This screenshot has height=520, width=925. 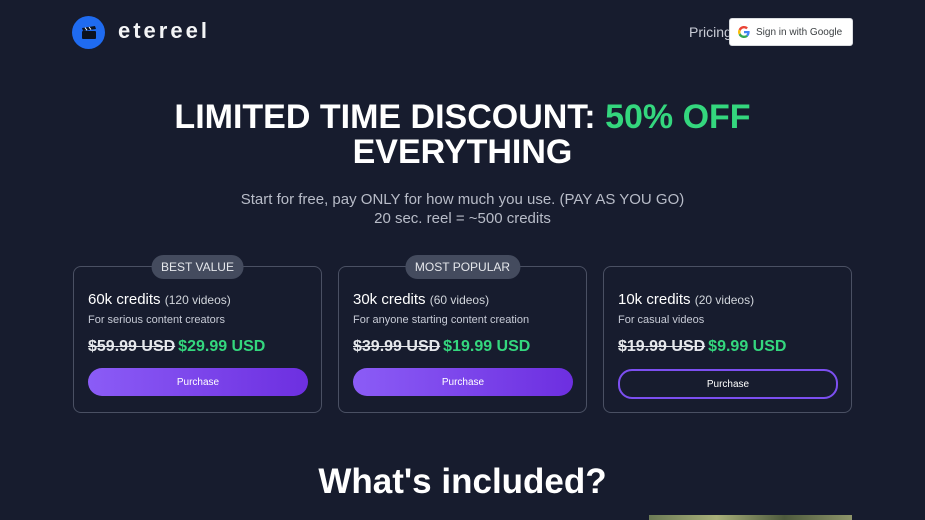 What do you see at coordinates (441, 347) in the screenshot?
I see `plan-prices: $39.99 USD $19.99 USD` at bounding box center [441, 347].